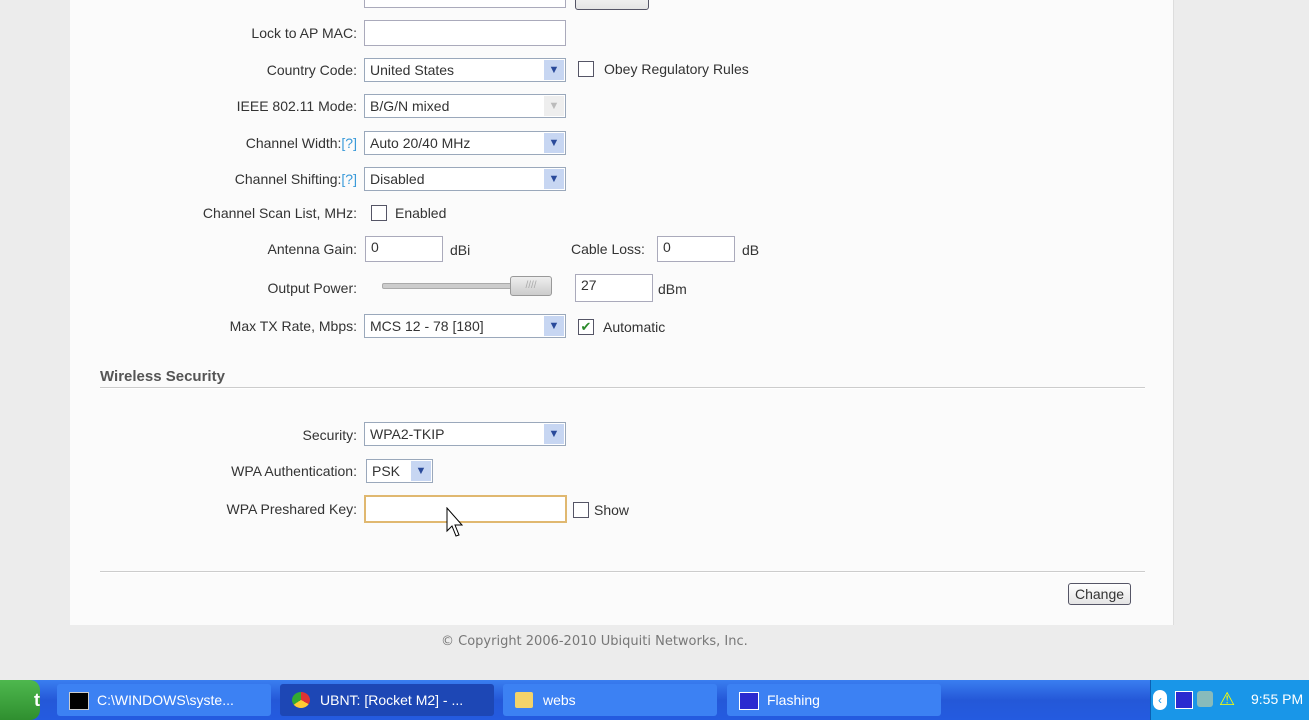 Image resolution: width=1309 pixels, height=720 pixels. I want to click on warning-icon: ⚠, so click(1227, 699).